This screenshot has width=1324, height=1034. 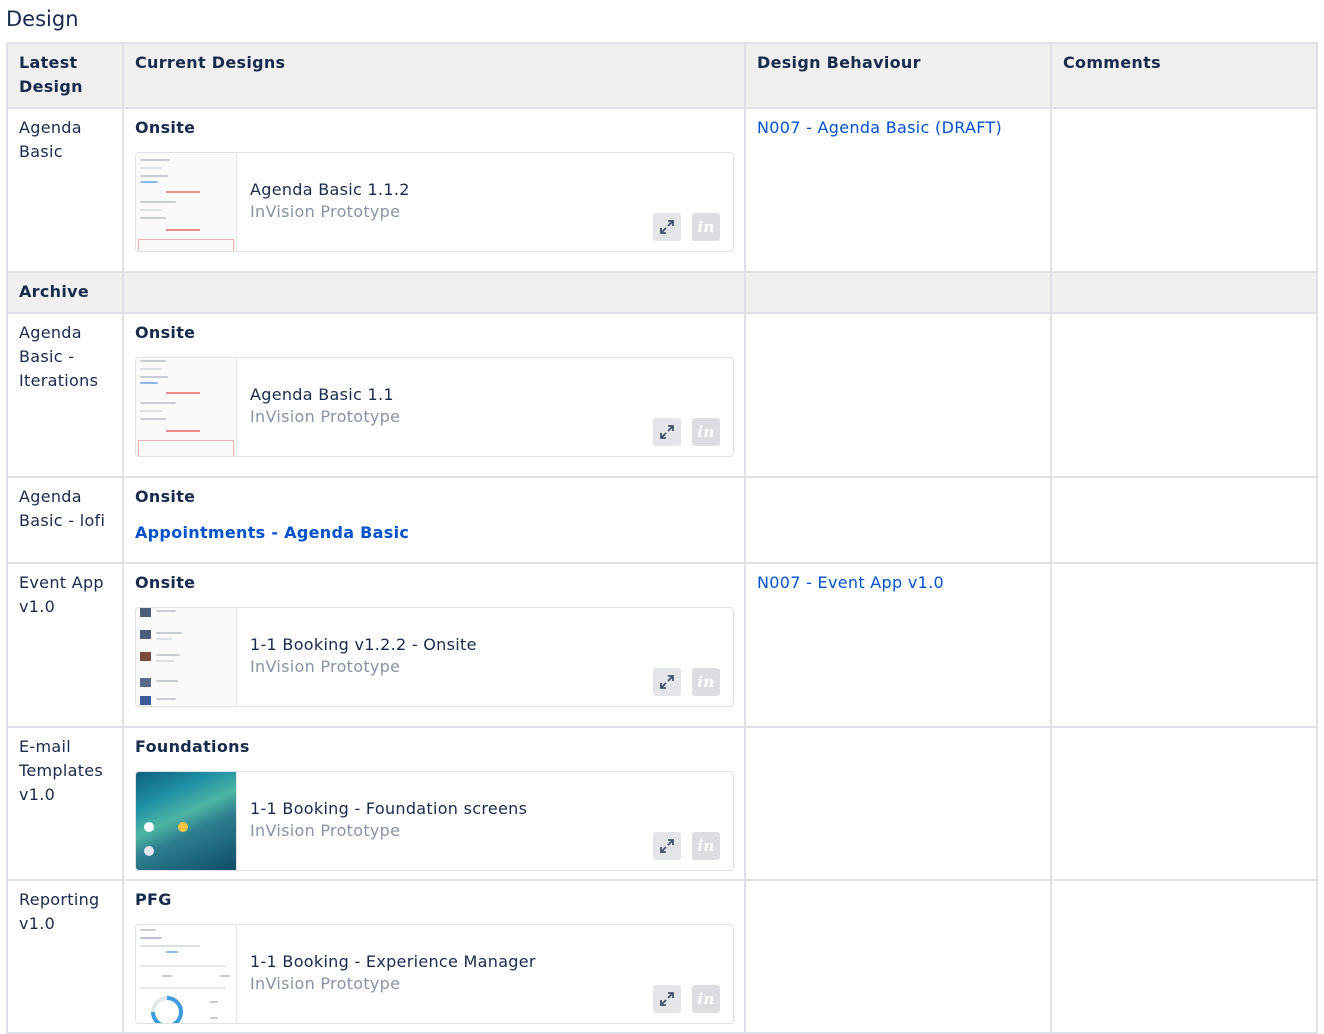 What do you see at coordinates (330, 189) in the screenshot?
I see `prototype-title: Agenda Basic 1.1.2` at bounding box center [330, 189].